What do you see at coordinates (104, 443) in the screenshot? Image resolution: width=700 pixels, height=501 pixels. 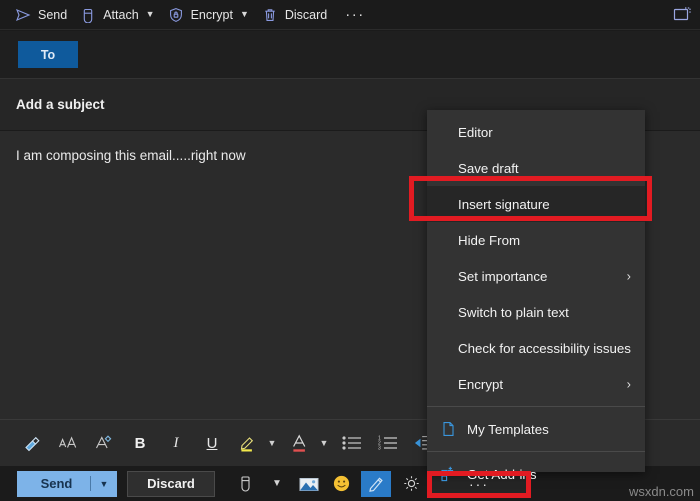 I see `clear-formatting-icon` at bounding box center [104, 443].